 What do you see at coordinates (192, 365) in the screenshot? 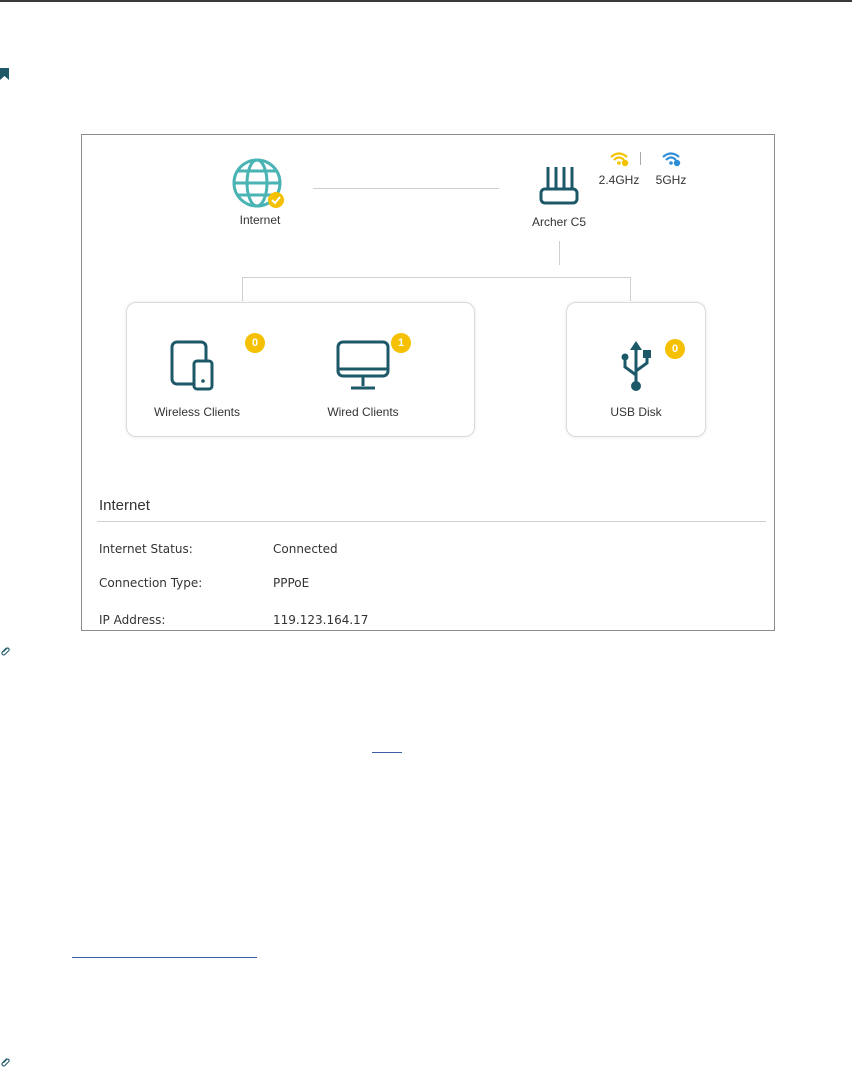
I see `tablet-phone-icon` at bounding box center [192, 365].